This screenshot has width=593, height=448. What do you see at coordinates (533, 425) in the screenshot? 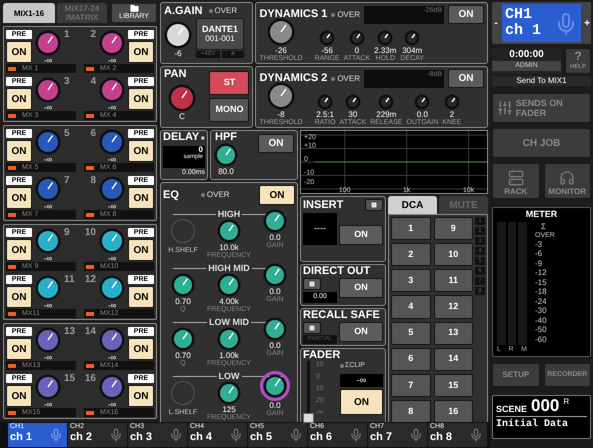
I see `scene-name: Initial Data` at bounding box center [533, 425].